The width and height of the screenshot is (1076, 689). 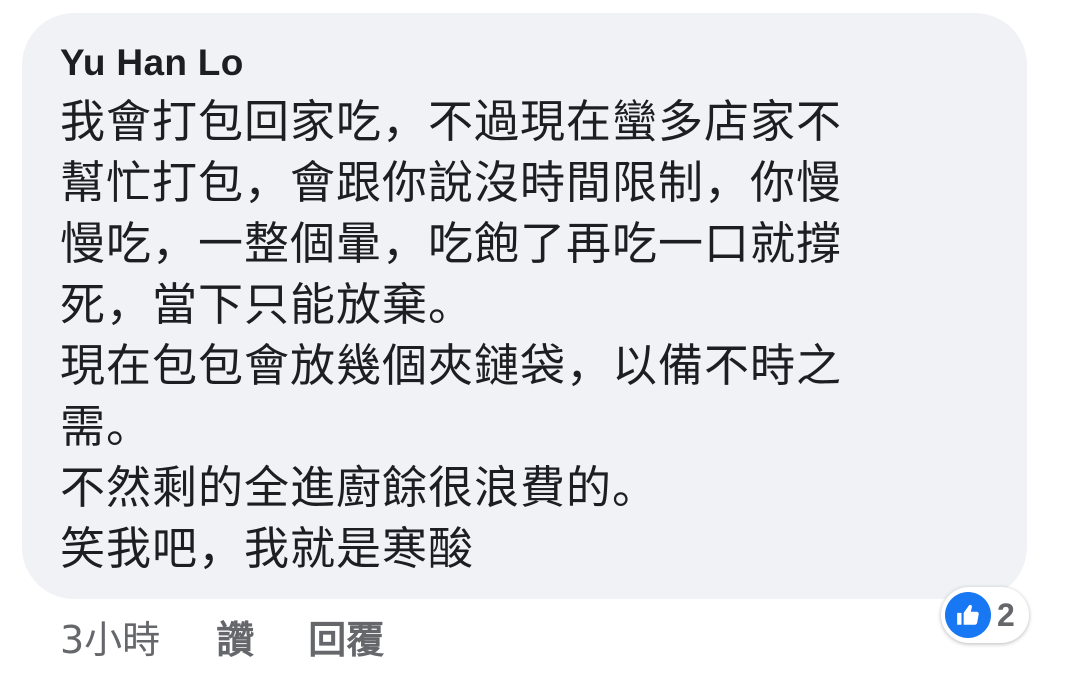 I want to click on thumbs-up-icon, so click(x=968, y=615).